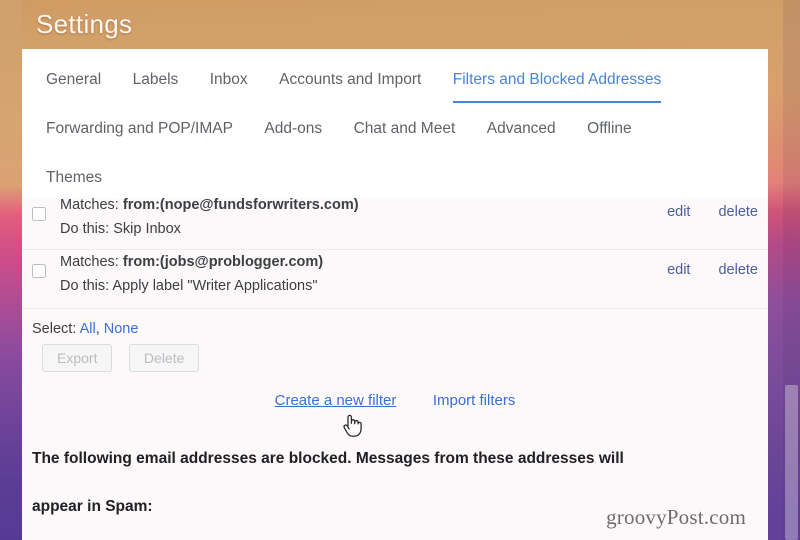 Image resolution: width=800 pixels, height=540 pixels. Describe the element at coordinates (336, 400) in the screenshot. I see `create-a-new-filter-link: Create a new filter` at that location.